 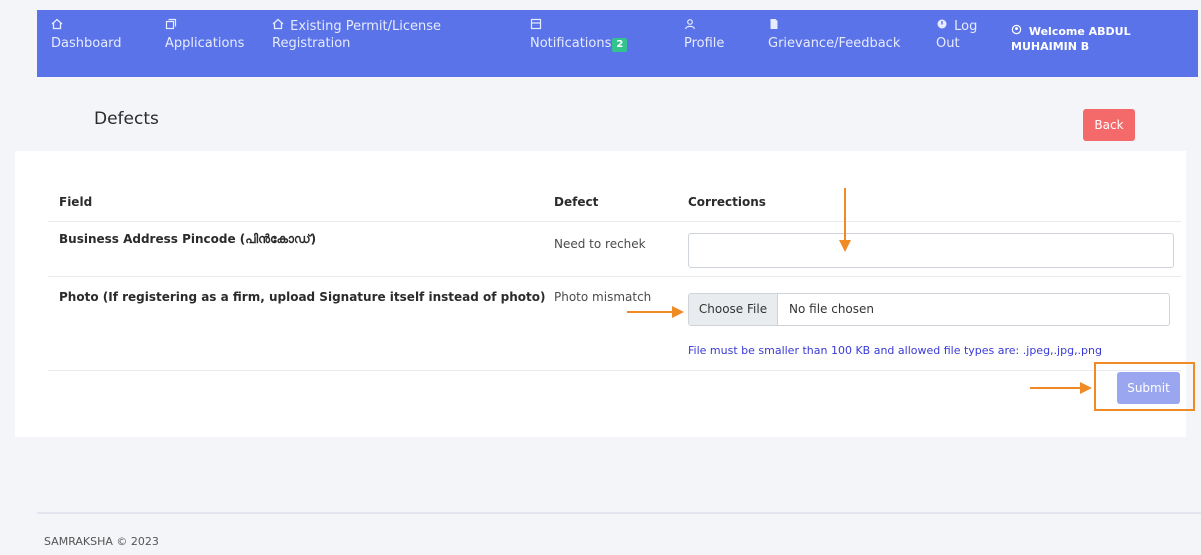 I want to click on annotation-arrows, so click(x=859, y=291).